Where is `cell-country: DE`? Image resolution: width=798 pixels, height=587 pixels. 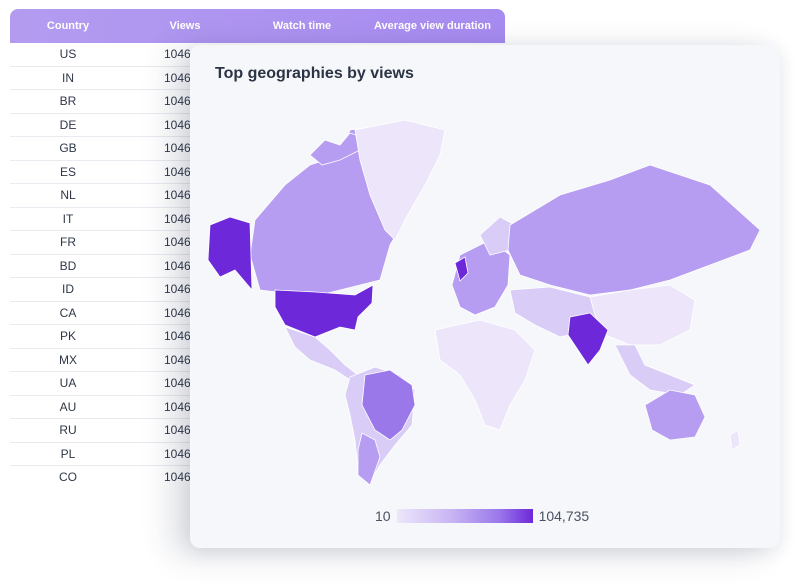
cell-country: DE is located at coordinates (68, 124).